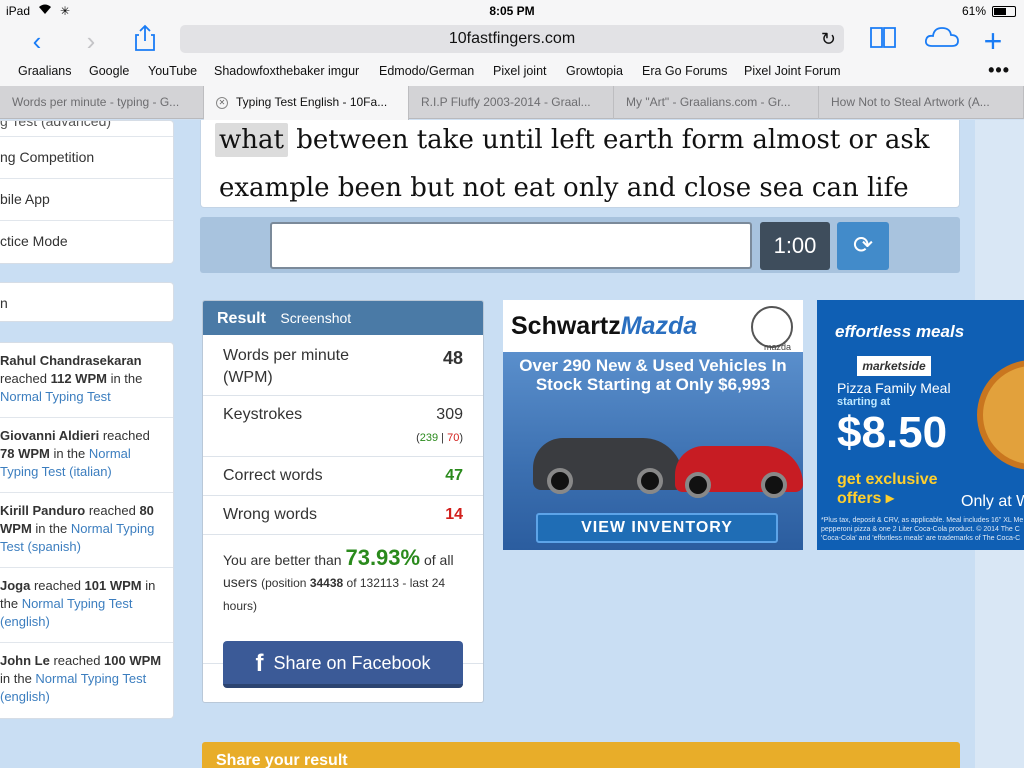  What do you see at coordinates (900, 331) in the screenshot?
I see `ad2-title: effortless meals` at bounding box center [900, 331].